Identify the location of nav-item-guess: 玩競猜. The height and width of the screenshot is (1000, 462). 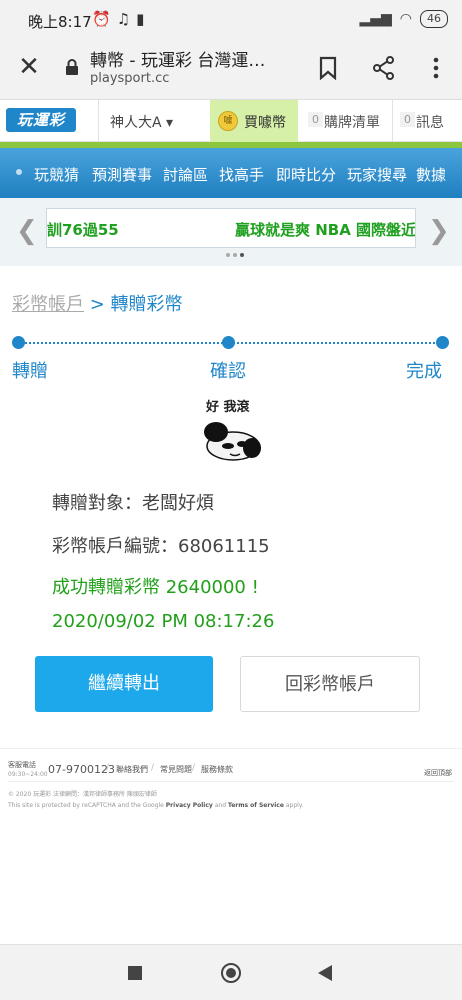
(56, 174).